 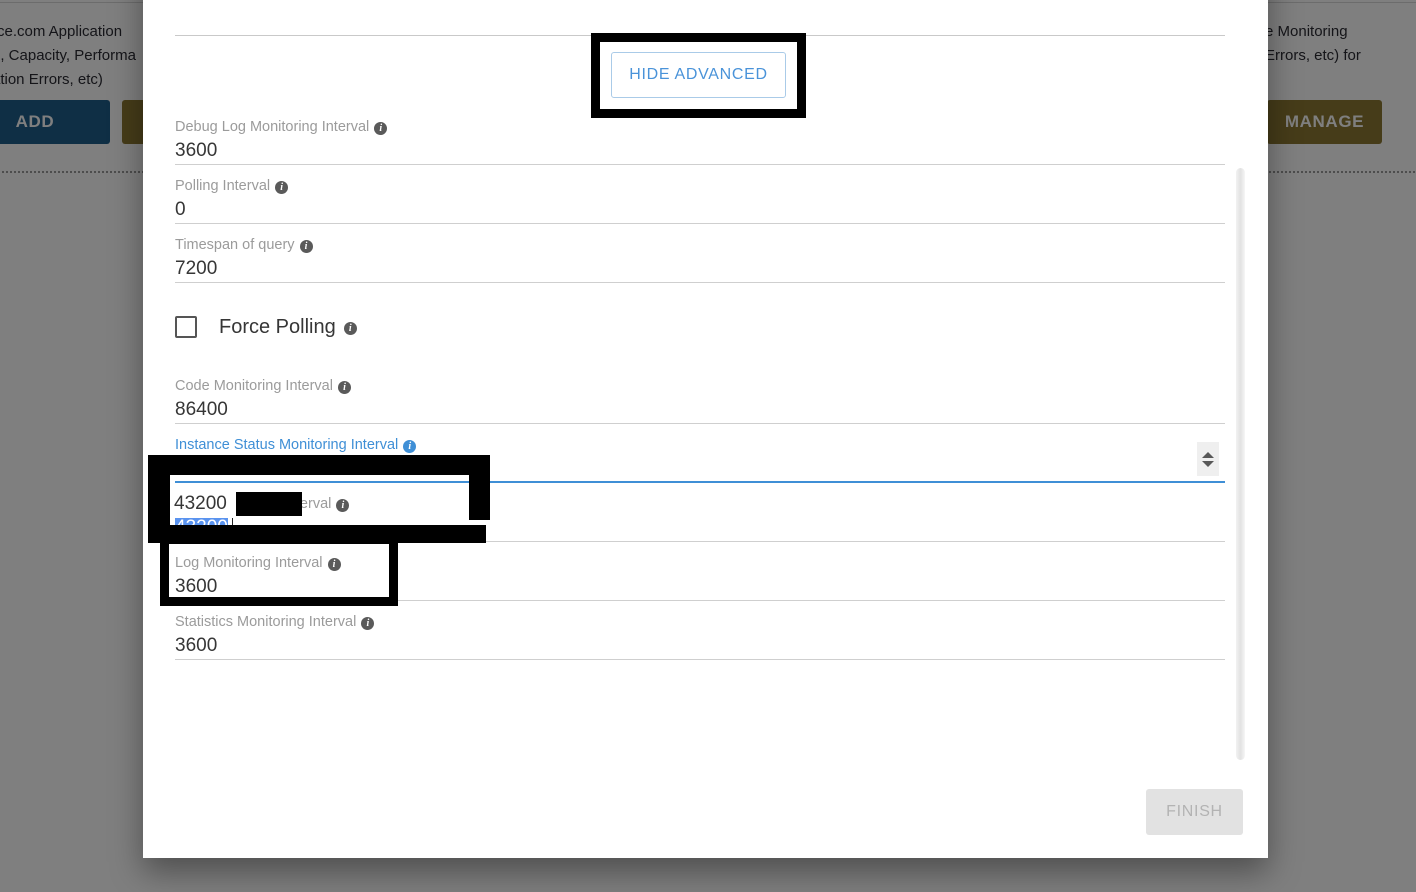 What do you see at coordinates (700, 445) in the screenshot?
I see `field-label: Instance Status Monitoring Interval i` at bounding box center [700, 445].